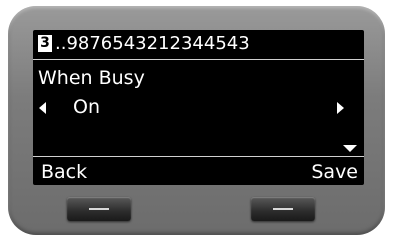  Describe the element at coordinates (64, 172) in the screenshot. I see `back-softkey-label: Back` at that location.